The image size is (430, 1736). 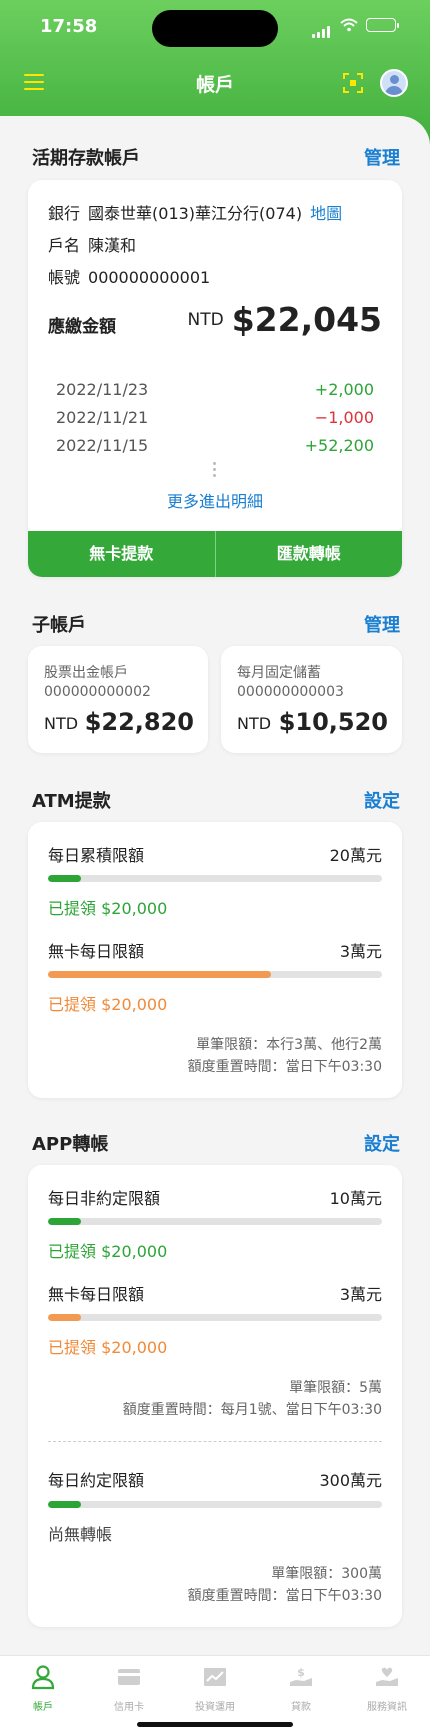 I want to click on limit-note: 單筆限額：本行3萬、他行2萬, so click(x=289, y=1045).